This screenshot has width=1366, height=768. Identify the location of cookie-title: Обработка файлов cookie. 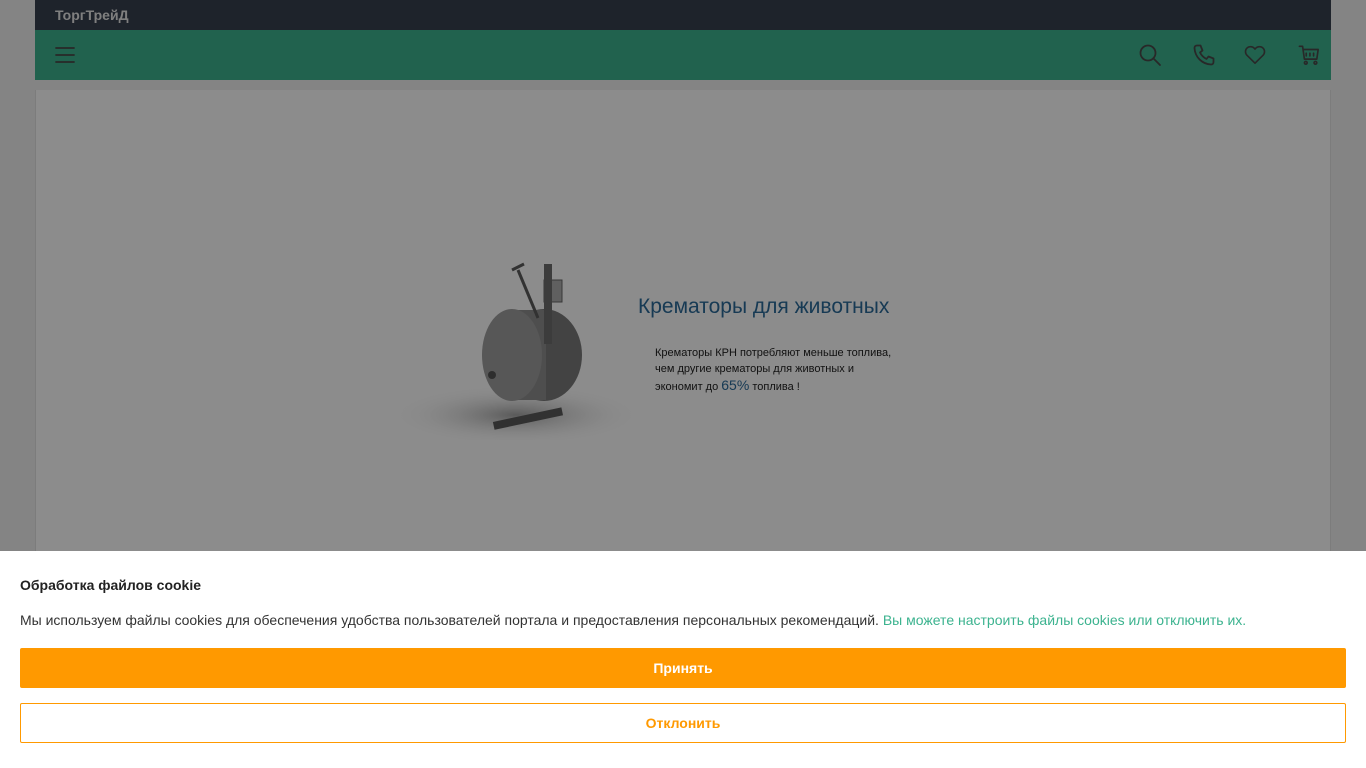
(111, 585).